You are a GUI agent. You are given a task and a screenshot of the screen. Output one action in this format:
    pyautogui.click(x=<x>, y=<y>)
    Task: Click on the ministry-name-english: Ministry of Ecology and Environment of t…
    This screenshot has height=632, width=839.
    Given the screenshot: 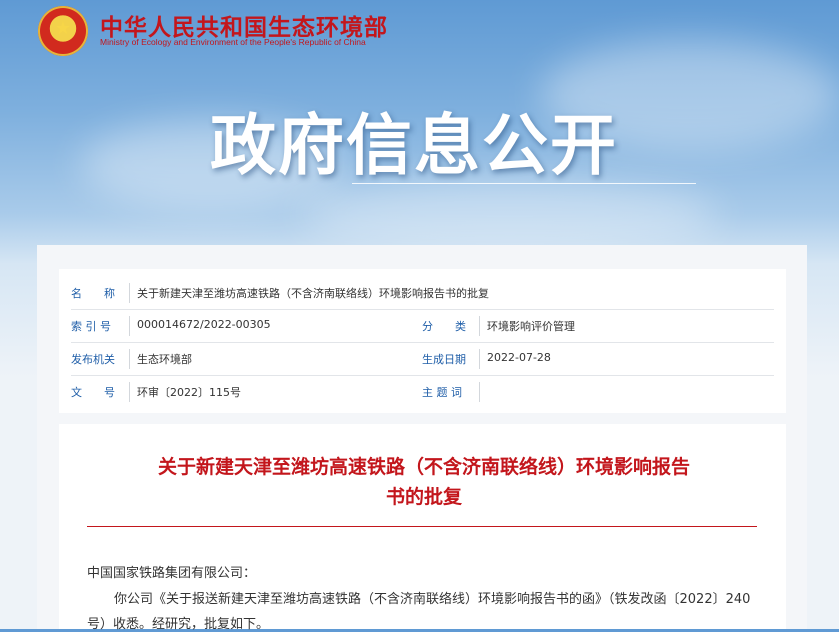 What is the action you would take?
    pyautogui.click(x=233, y=42)
    